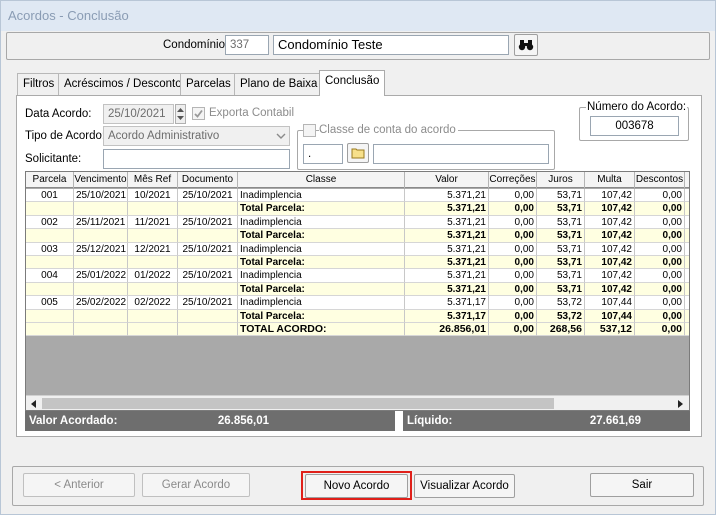 The image size is (716, 515). I want to click on column-header: Parcela, so click(50, 180).